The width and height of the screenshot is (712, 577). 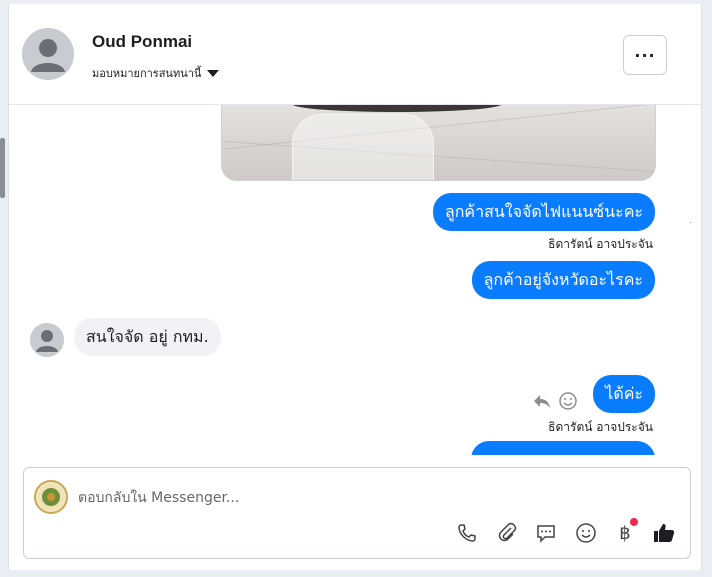 I want to click on outer-scrollbar-thumb, so click(x=2, y=168).